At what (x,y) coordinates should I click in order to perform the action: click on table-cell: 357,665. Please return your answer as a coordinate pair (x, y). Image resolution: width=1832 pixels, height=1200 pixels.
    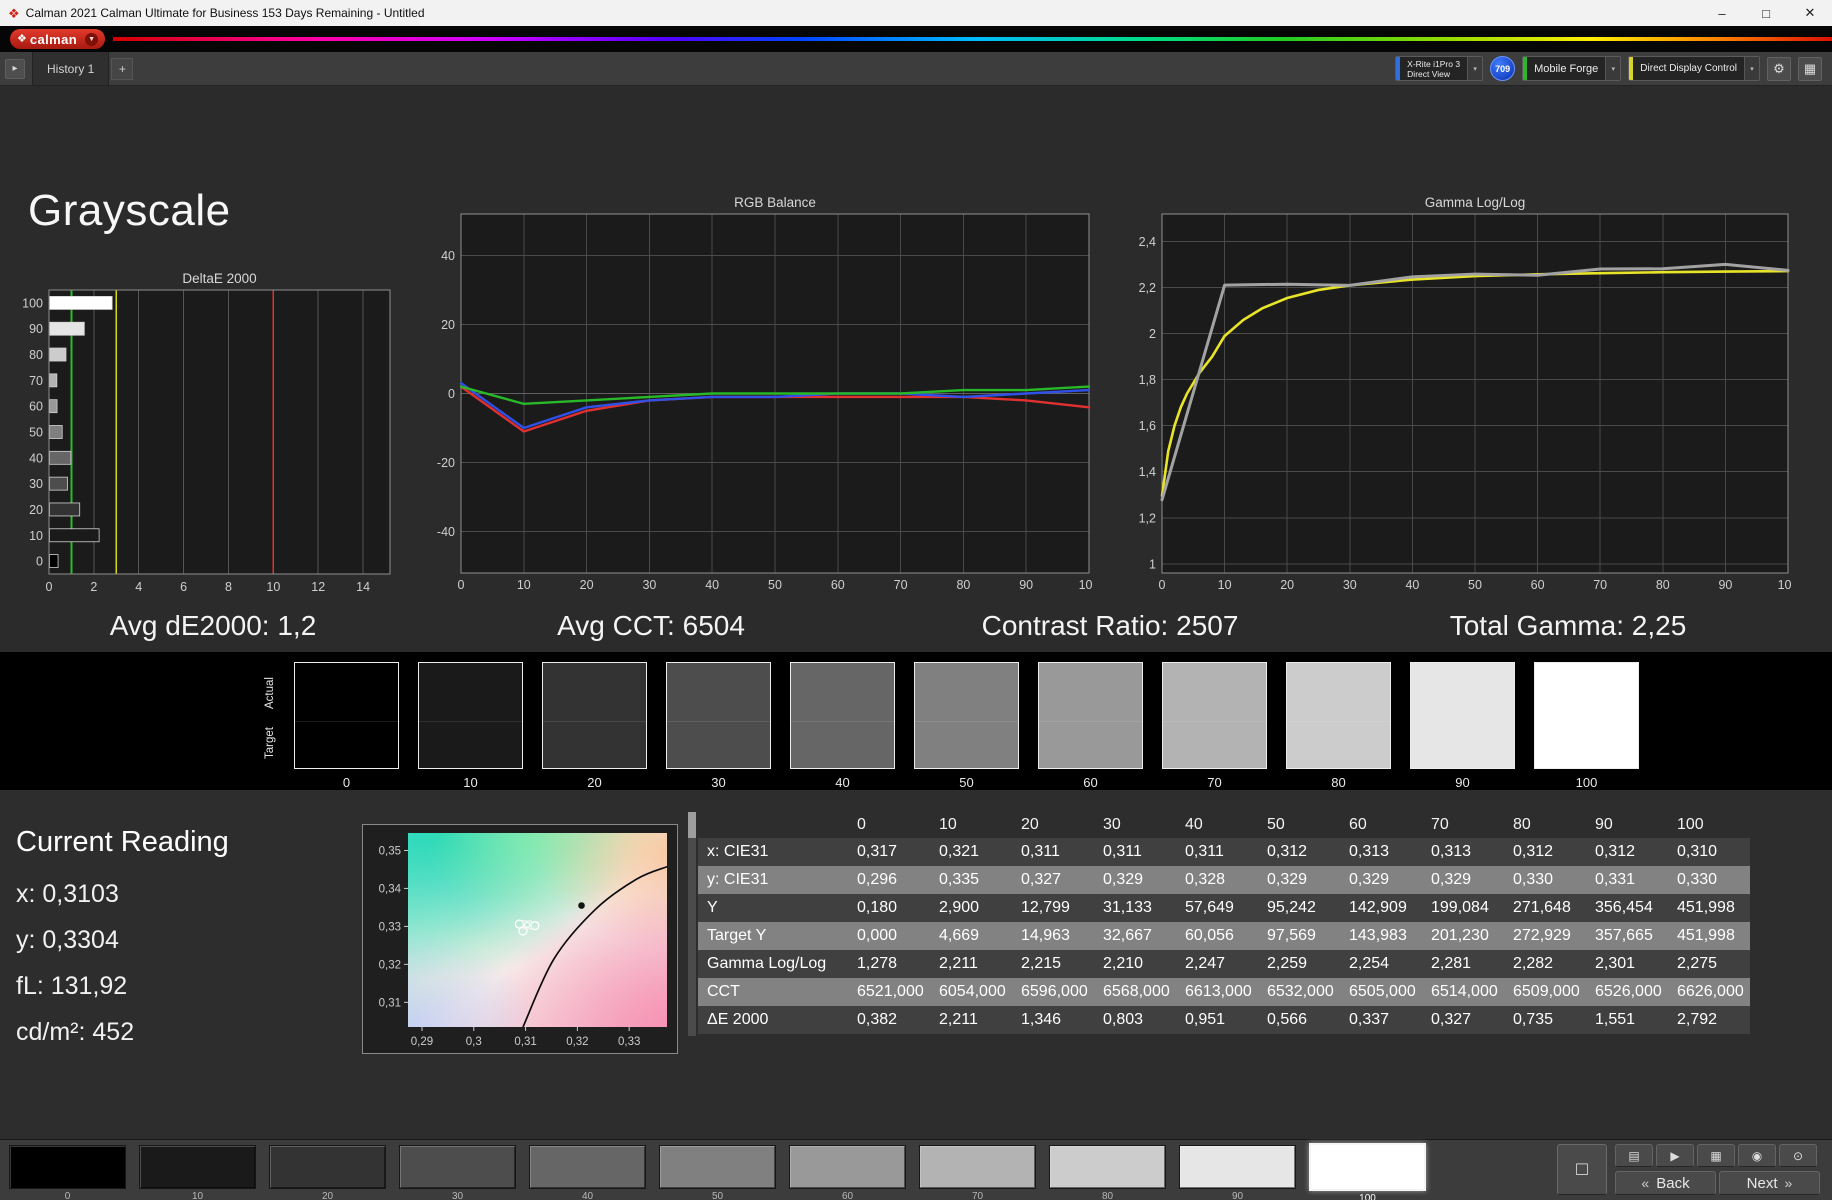
    Looking at the image, I should click on (1627, 936).